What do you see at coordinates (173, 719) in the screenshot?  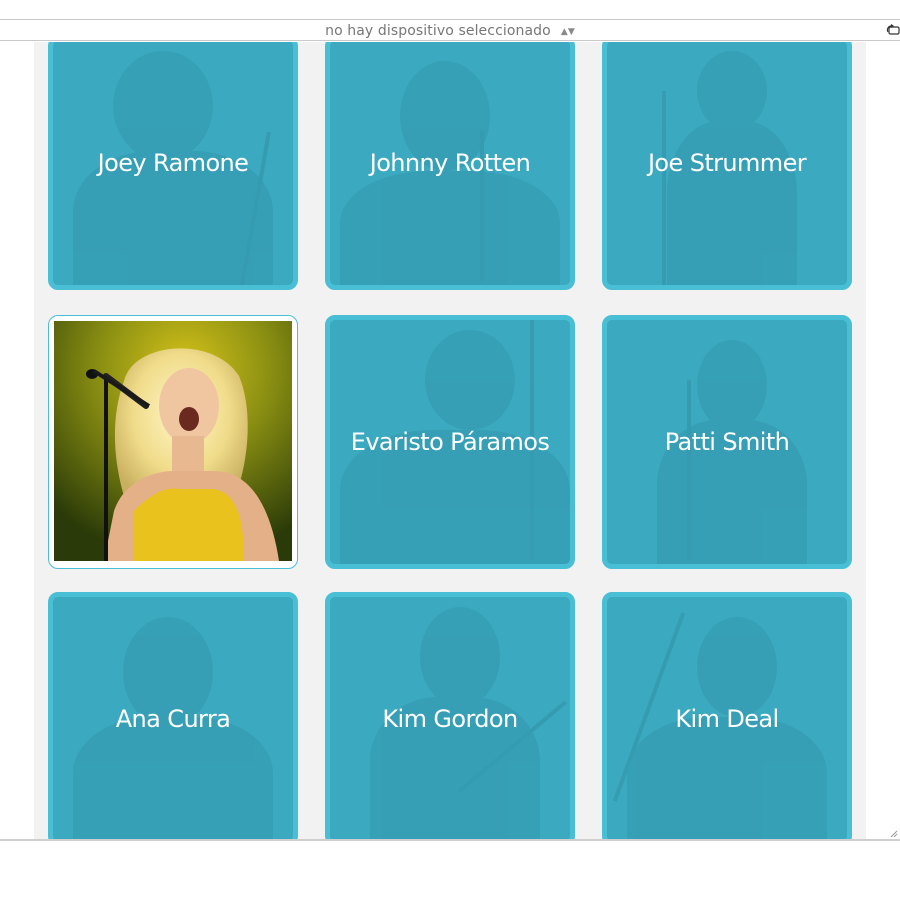 I see `artist-name: Ana Curra` at bounding box center [173, 719].